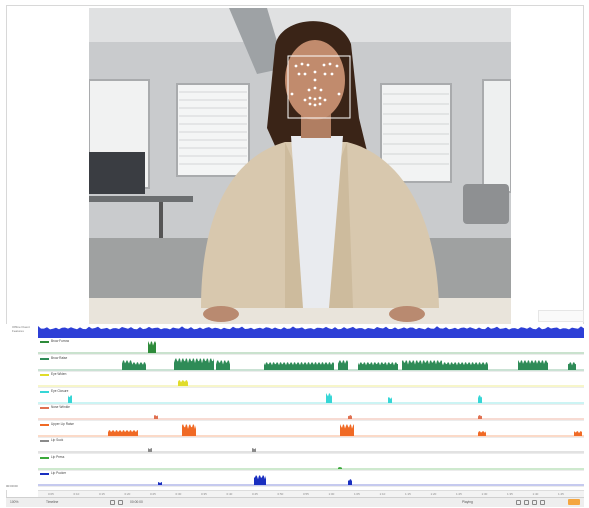  Describe the element at coordinates (542, 502) in the screenshot. I see `settings-icon` at that location.